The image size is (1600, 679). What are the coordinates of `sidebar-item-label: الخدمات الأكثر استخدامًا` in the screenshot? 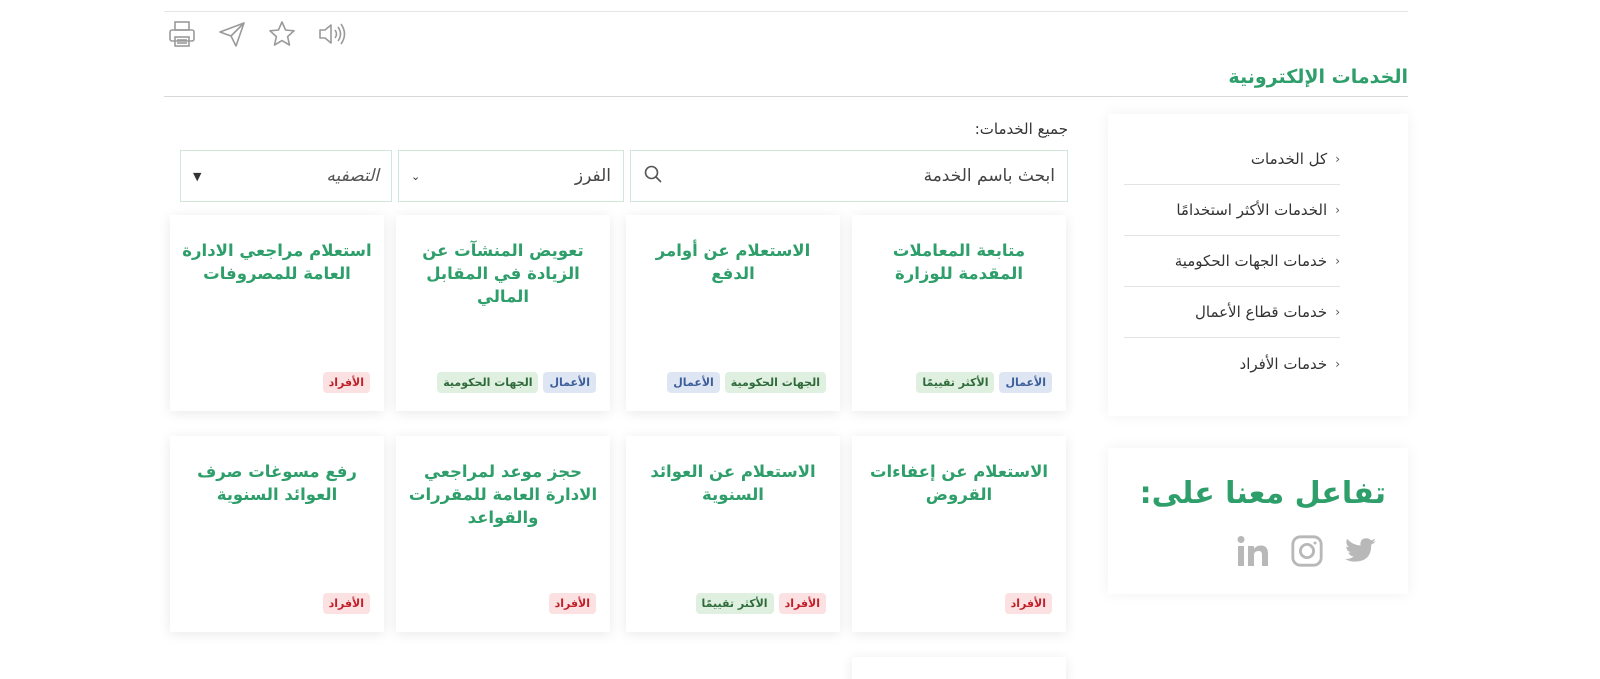 It's located at (1252, 210).